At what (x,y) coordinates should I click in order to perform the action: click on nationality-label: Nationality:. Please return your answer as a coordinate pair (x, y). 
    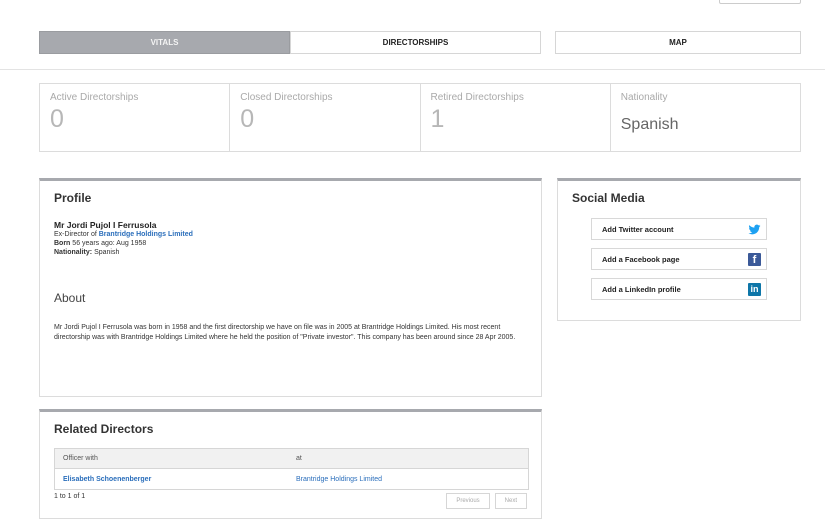
    Looking at the image, I should click on (73, 252).